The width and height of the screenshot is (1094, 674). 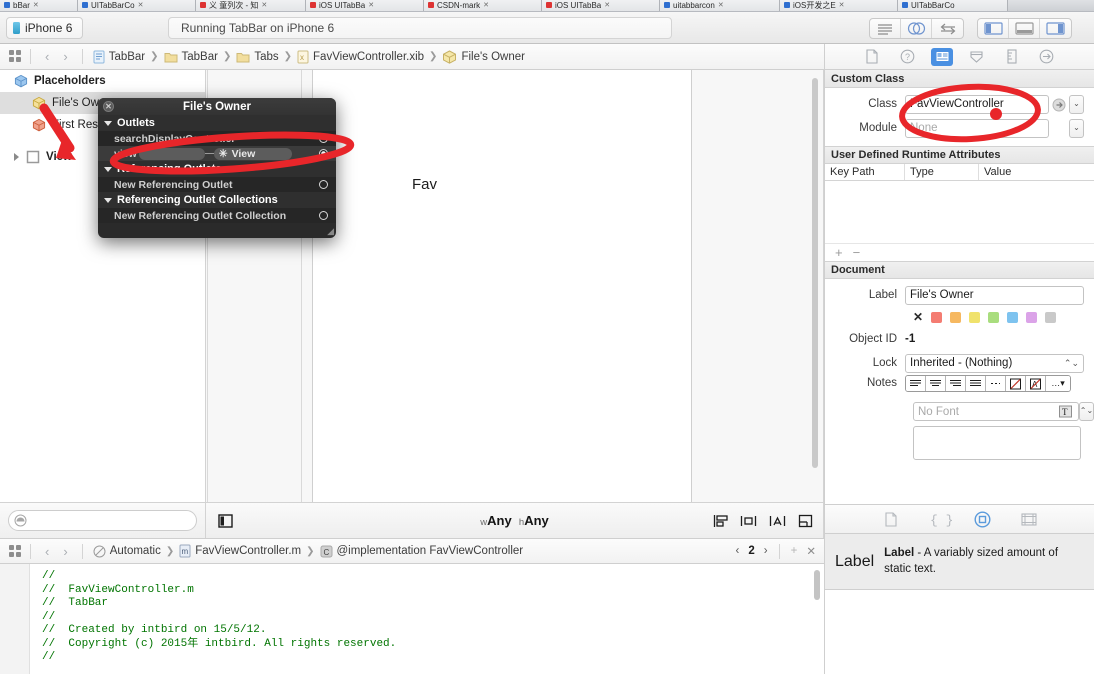 What do you see at coordinates (483, 5) in the screenshot?
I see `browser-tab: CSDN-mark ✕` at bounding box center [483, 5].